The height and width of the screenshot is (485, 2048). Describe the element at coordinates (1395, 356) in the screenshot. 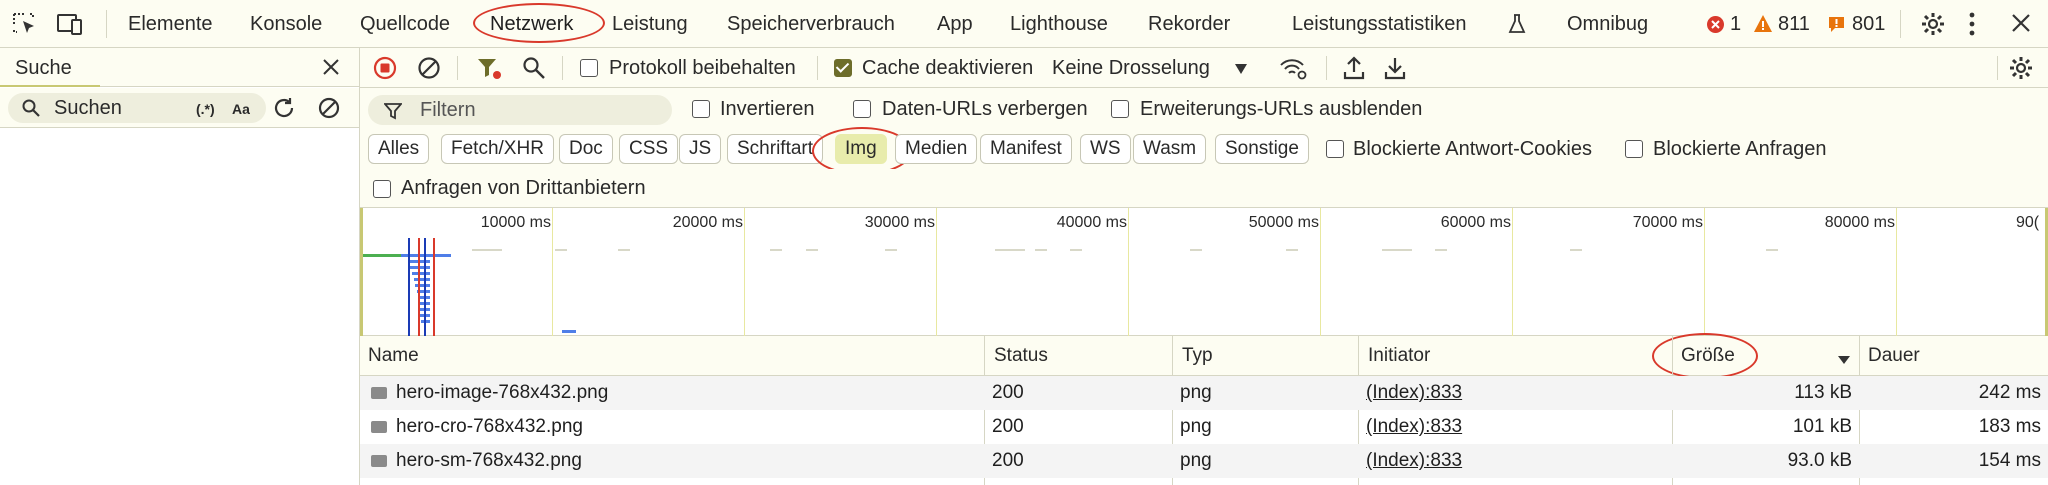

I see `column-header-initiator: Initiator` at that location.